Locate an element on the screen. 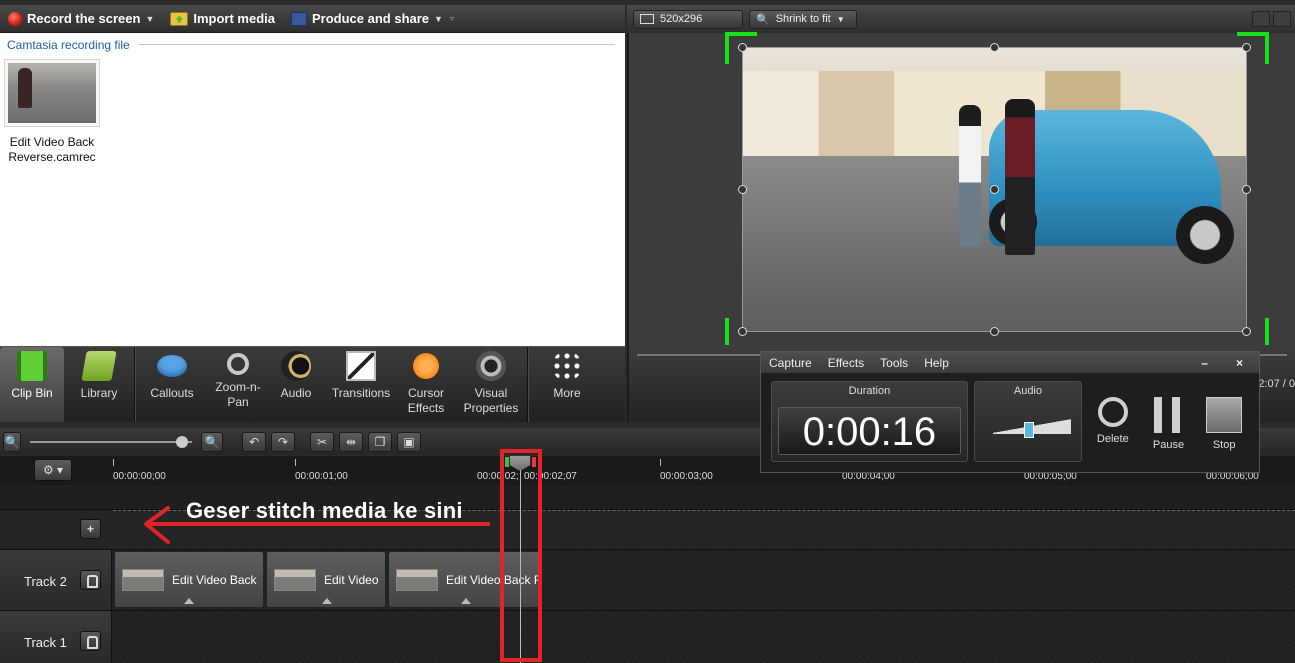 This screenshot has width=1295, height=663. import-media-button: Import media is located at coordinates (222, 19).